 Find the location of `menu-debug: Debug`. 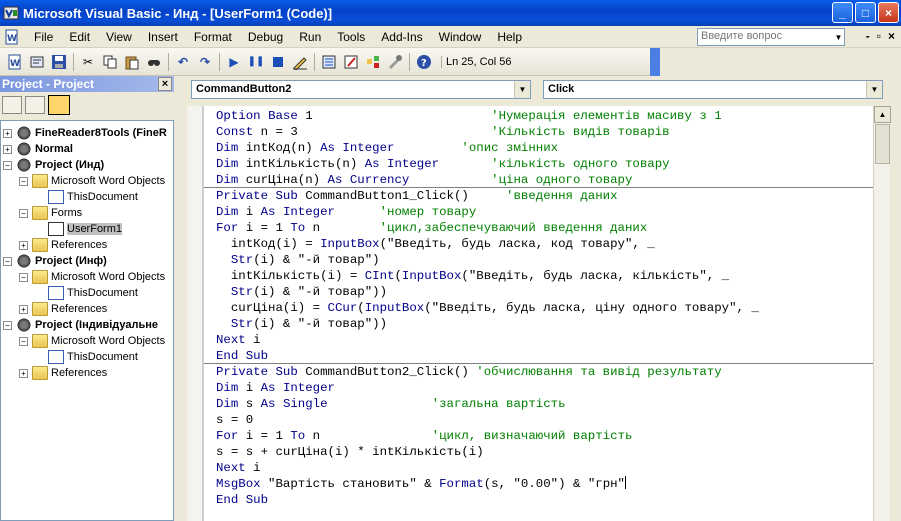

menu-debug: Debug is located at coordinates (265, 37).